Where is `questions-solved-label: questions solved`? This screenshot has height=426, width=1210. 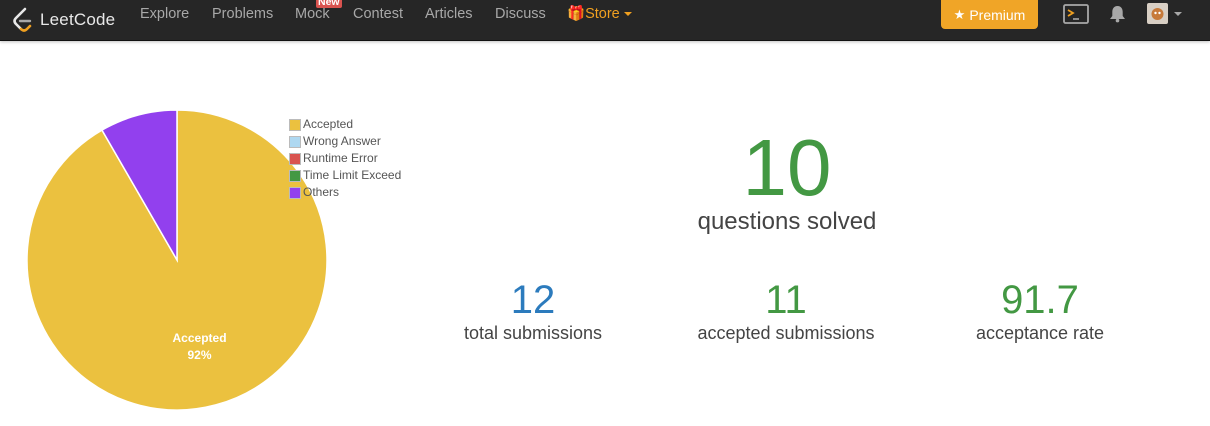
questions-solved-label: questions solved is located at coordinates (787, 221).